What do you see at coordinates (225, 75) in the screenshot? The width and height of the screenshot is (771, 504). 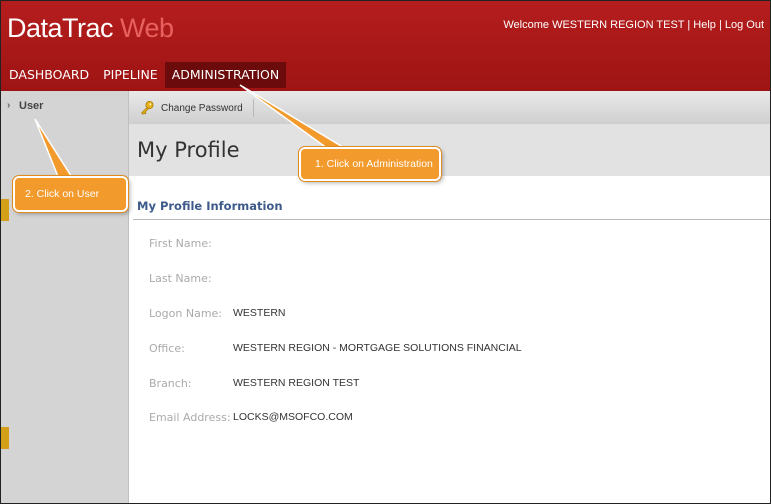 I see `nav-administration: ADMINISTRATION` at bounding box center [225, 75].